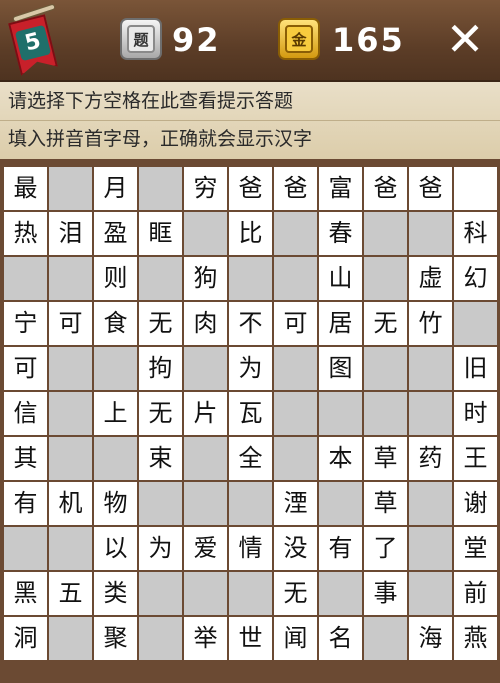 The width and height of the screenshot is (500, 683). Describe the element at coordinates (160, 368) in the screenshot. I see `letter-cell: 拘` at that location.